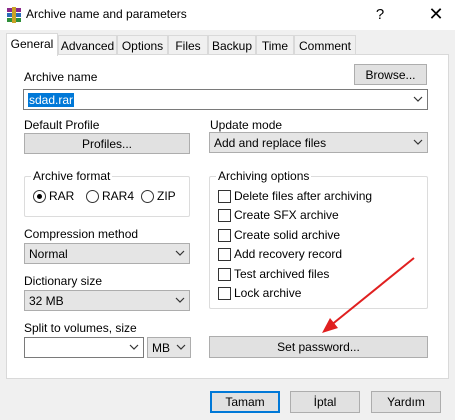 Image resolution: width=455 pixels, height=420 pixels. Describe the element at coordinates (32, 44) in the screenshot. I see `tab-general: General` at that location.